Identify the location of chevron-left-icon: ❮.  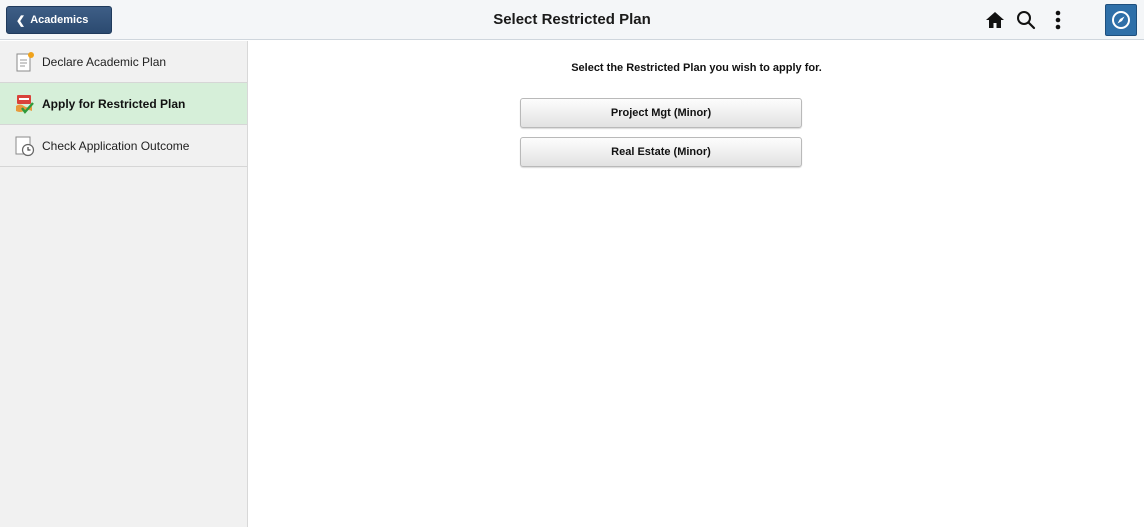
(21, 20).